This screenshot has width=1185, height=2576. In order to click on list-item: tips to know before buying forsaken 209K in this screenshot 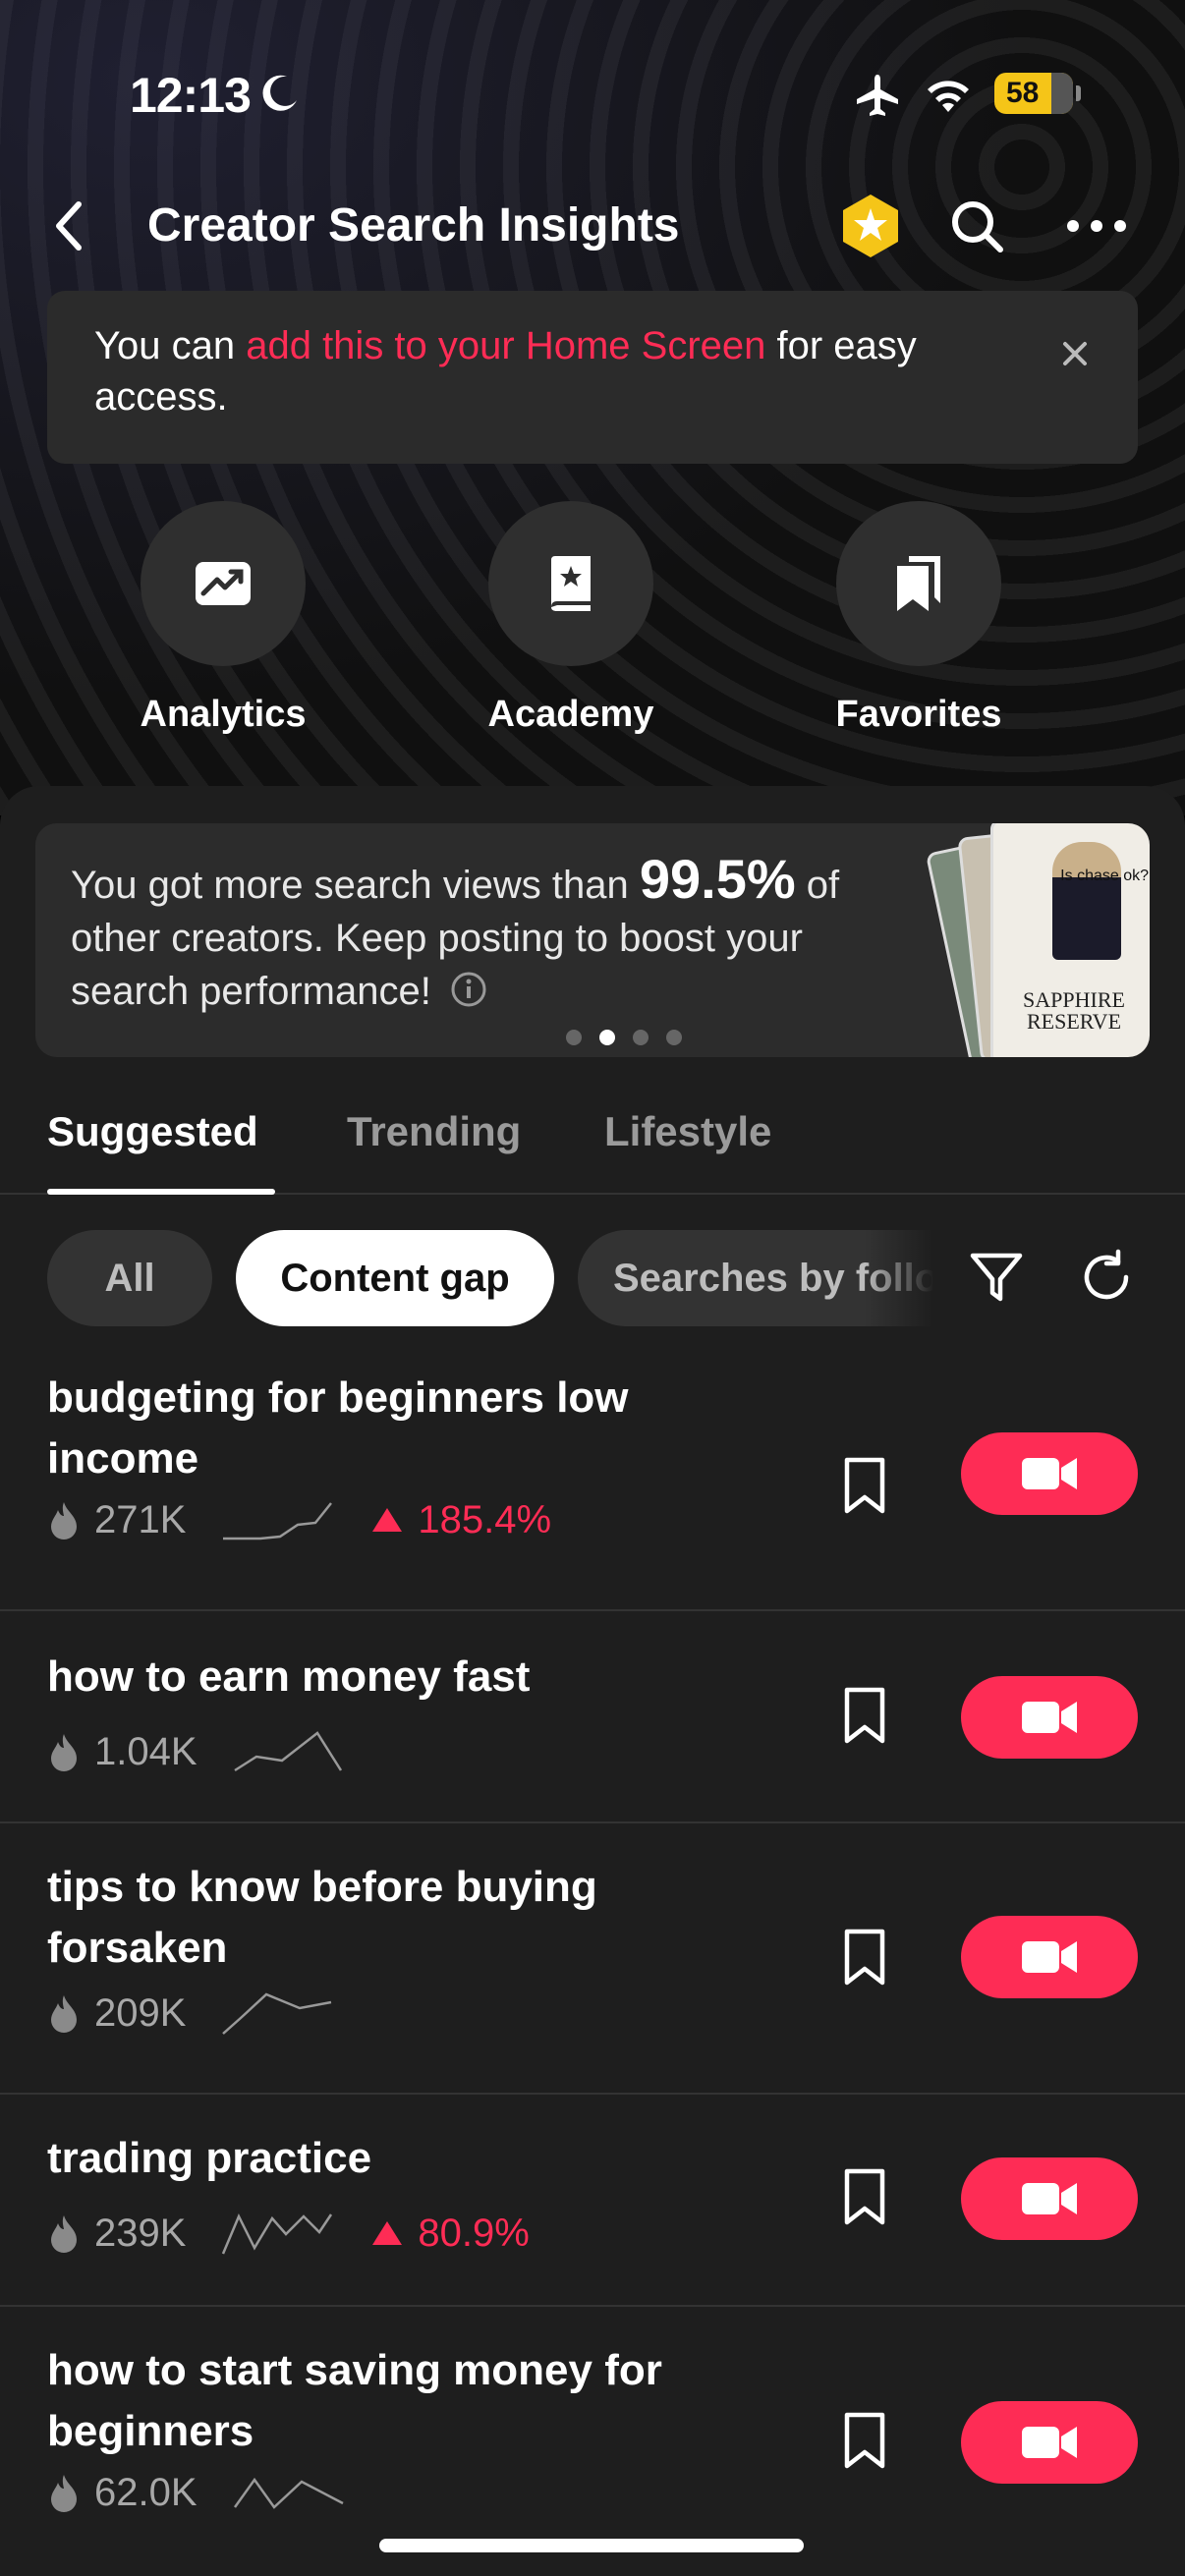, I will do `click(592, 1959)`.